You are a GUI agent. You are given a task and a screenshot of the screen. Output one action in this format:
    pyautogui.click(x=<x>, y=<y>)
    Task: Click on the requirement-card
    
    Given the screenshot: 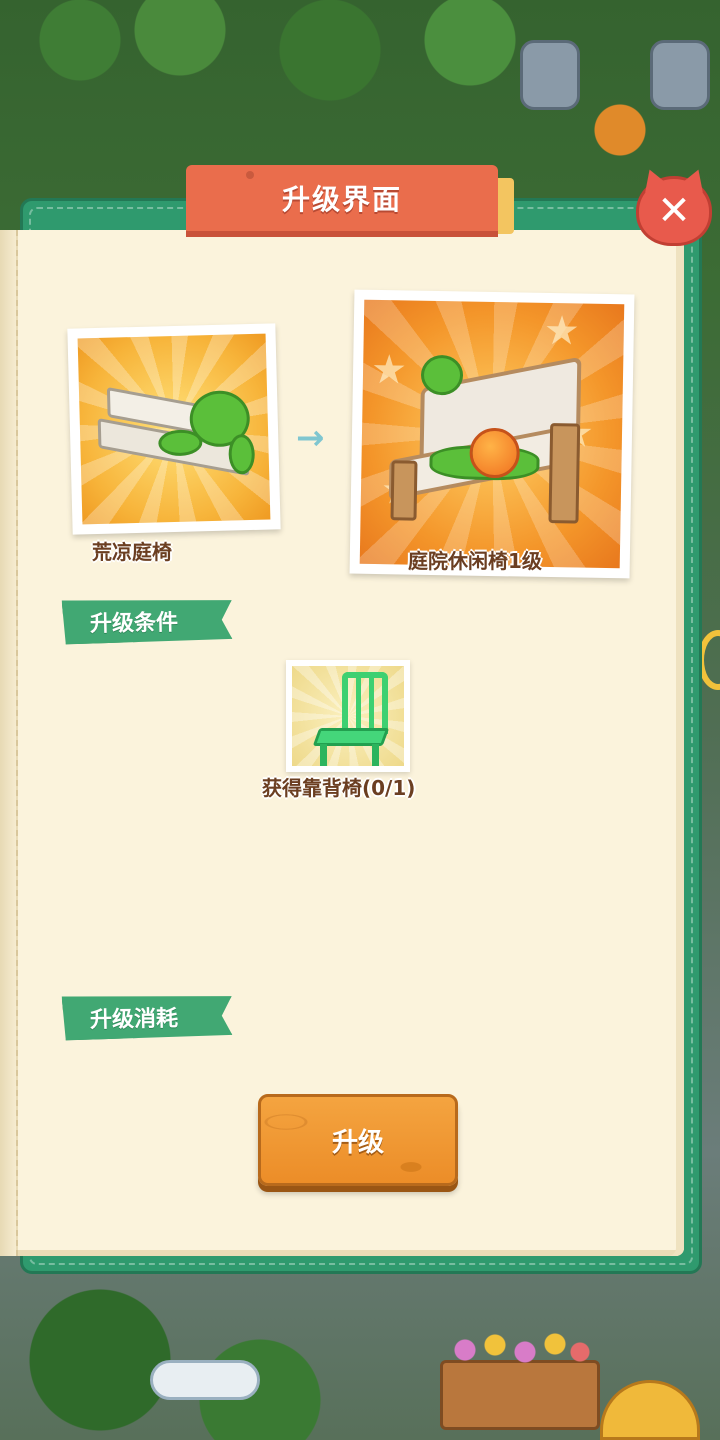 What is the action you would take?
    pyautogui.click(x=348, y=716)
    